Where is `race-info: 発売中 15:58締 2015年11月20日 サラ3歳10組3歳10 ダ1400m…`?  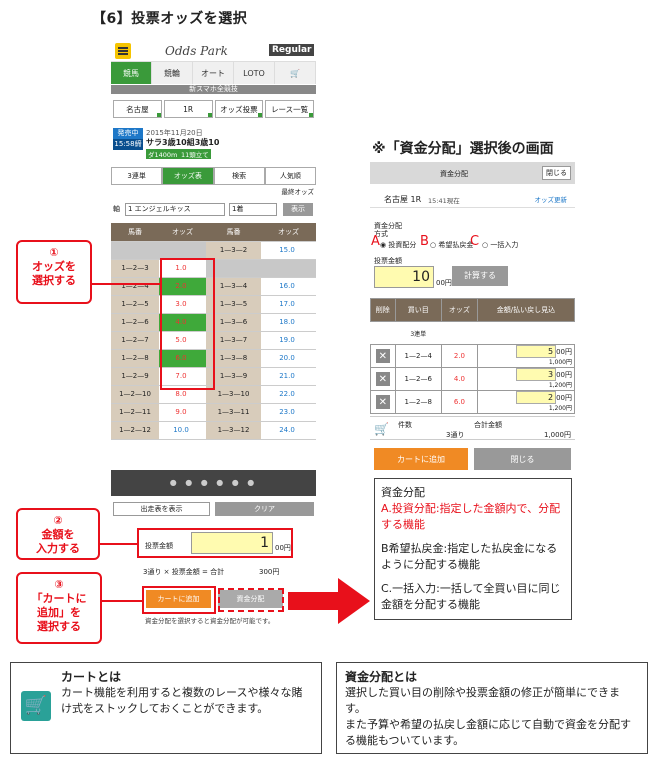
race-info: 発売中 15:58締 2015年11月20日 サラ3歳10組3歳10 ダ1400m… is located at coordinates (213, 143).